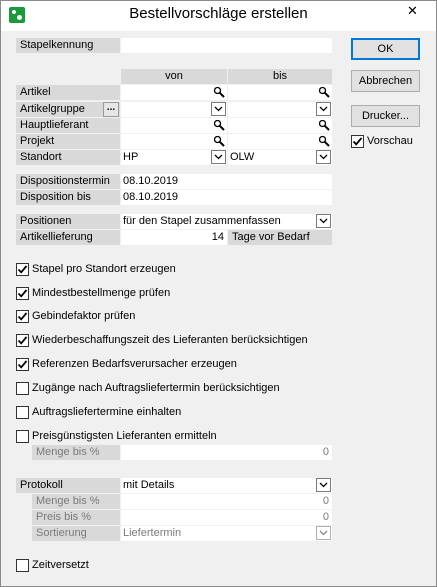 The image size is (437, 587). Describe the element at coordinates (104, 269) in the screenshot. I see `option-label: Stapel pro Standort erzeugen` at that location.